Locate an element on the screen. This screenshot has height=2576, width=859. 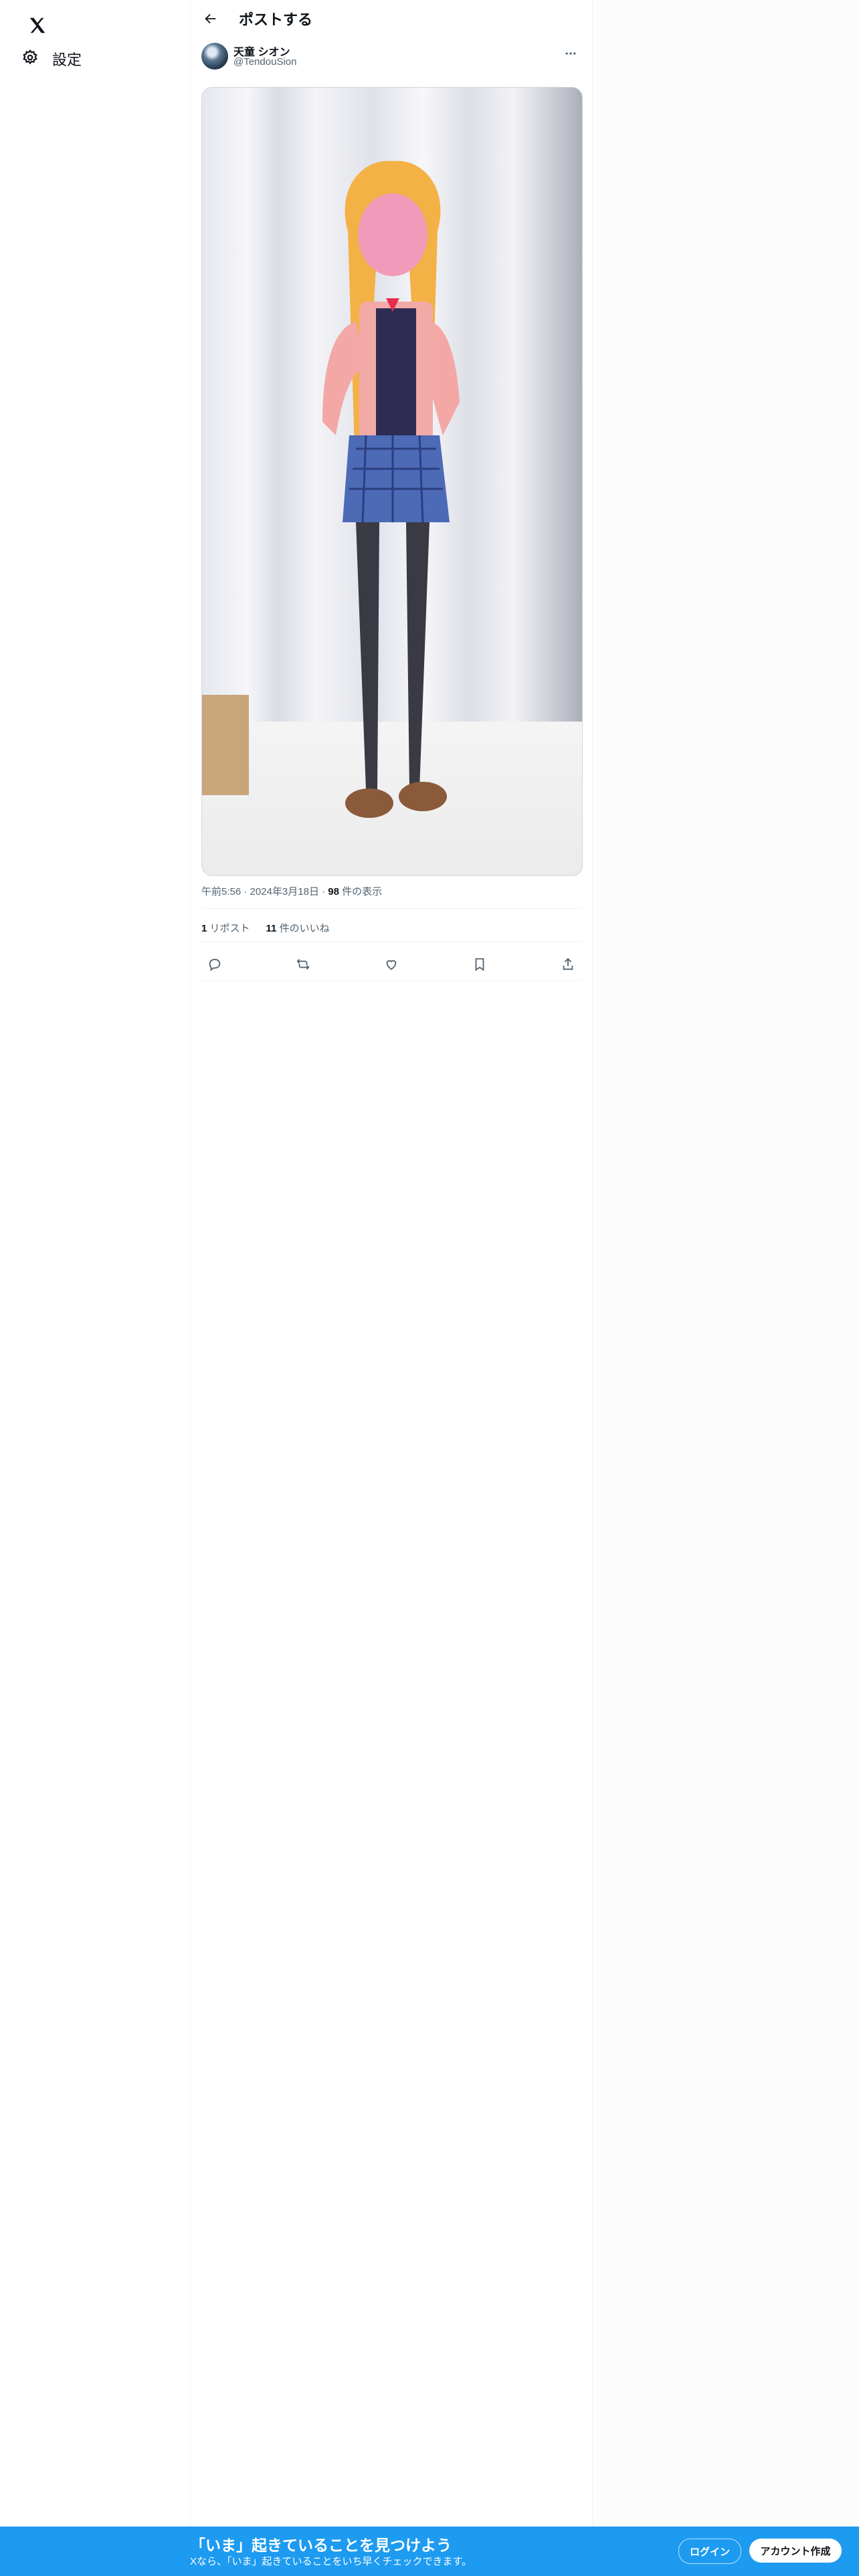
reposts-count: 1 is located at coordinates (204, 929).